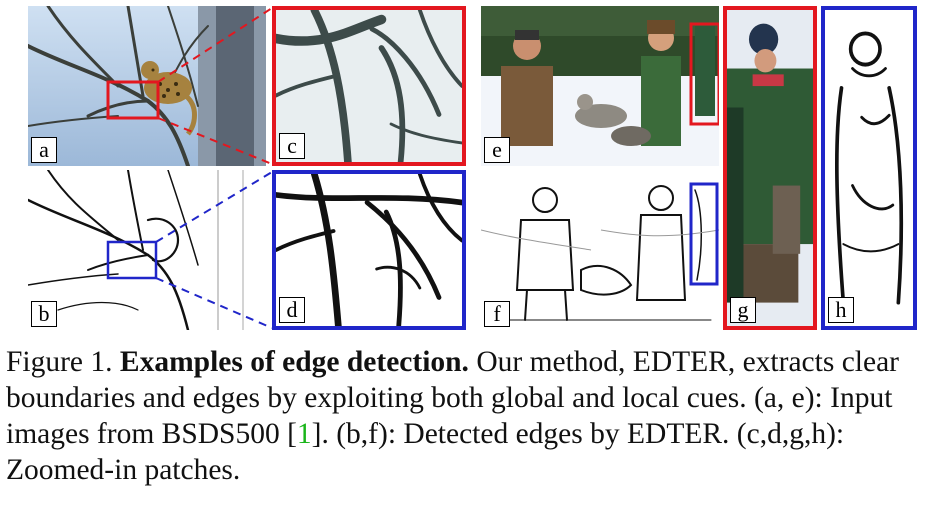 This screenshot has width=948, height=520. I want to click on panel-a-input-image: a, so click(147, 86).